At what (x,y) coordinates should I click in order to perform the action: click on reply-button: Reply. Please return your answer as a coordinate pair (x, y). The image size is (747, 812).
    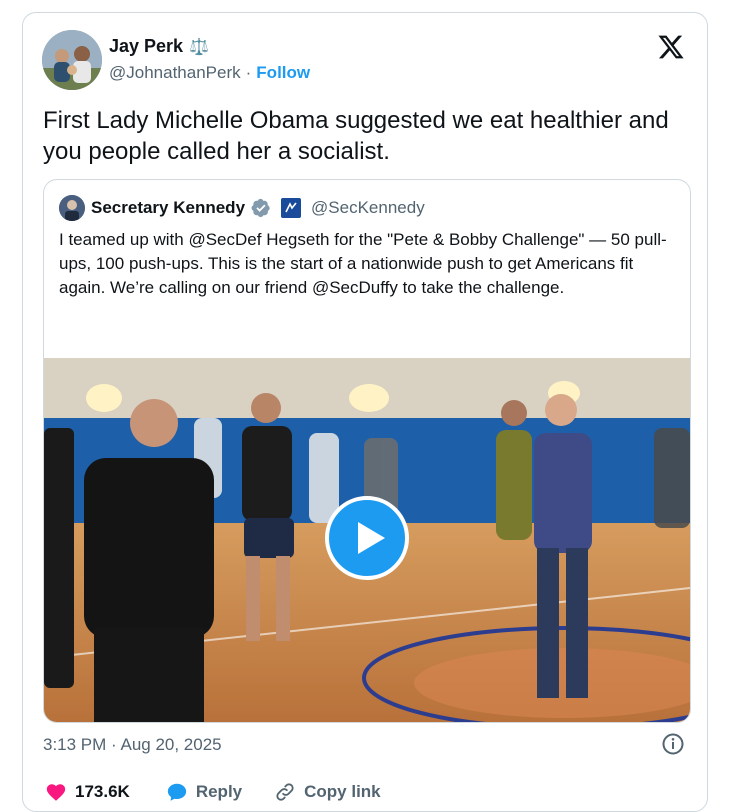
    Looking at the image, I should click on (204, 792).